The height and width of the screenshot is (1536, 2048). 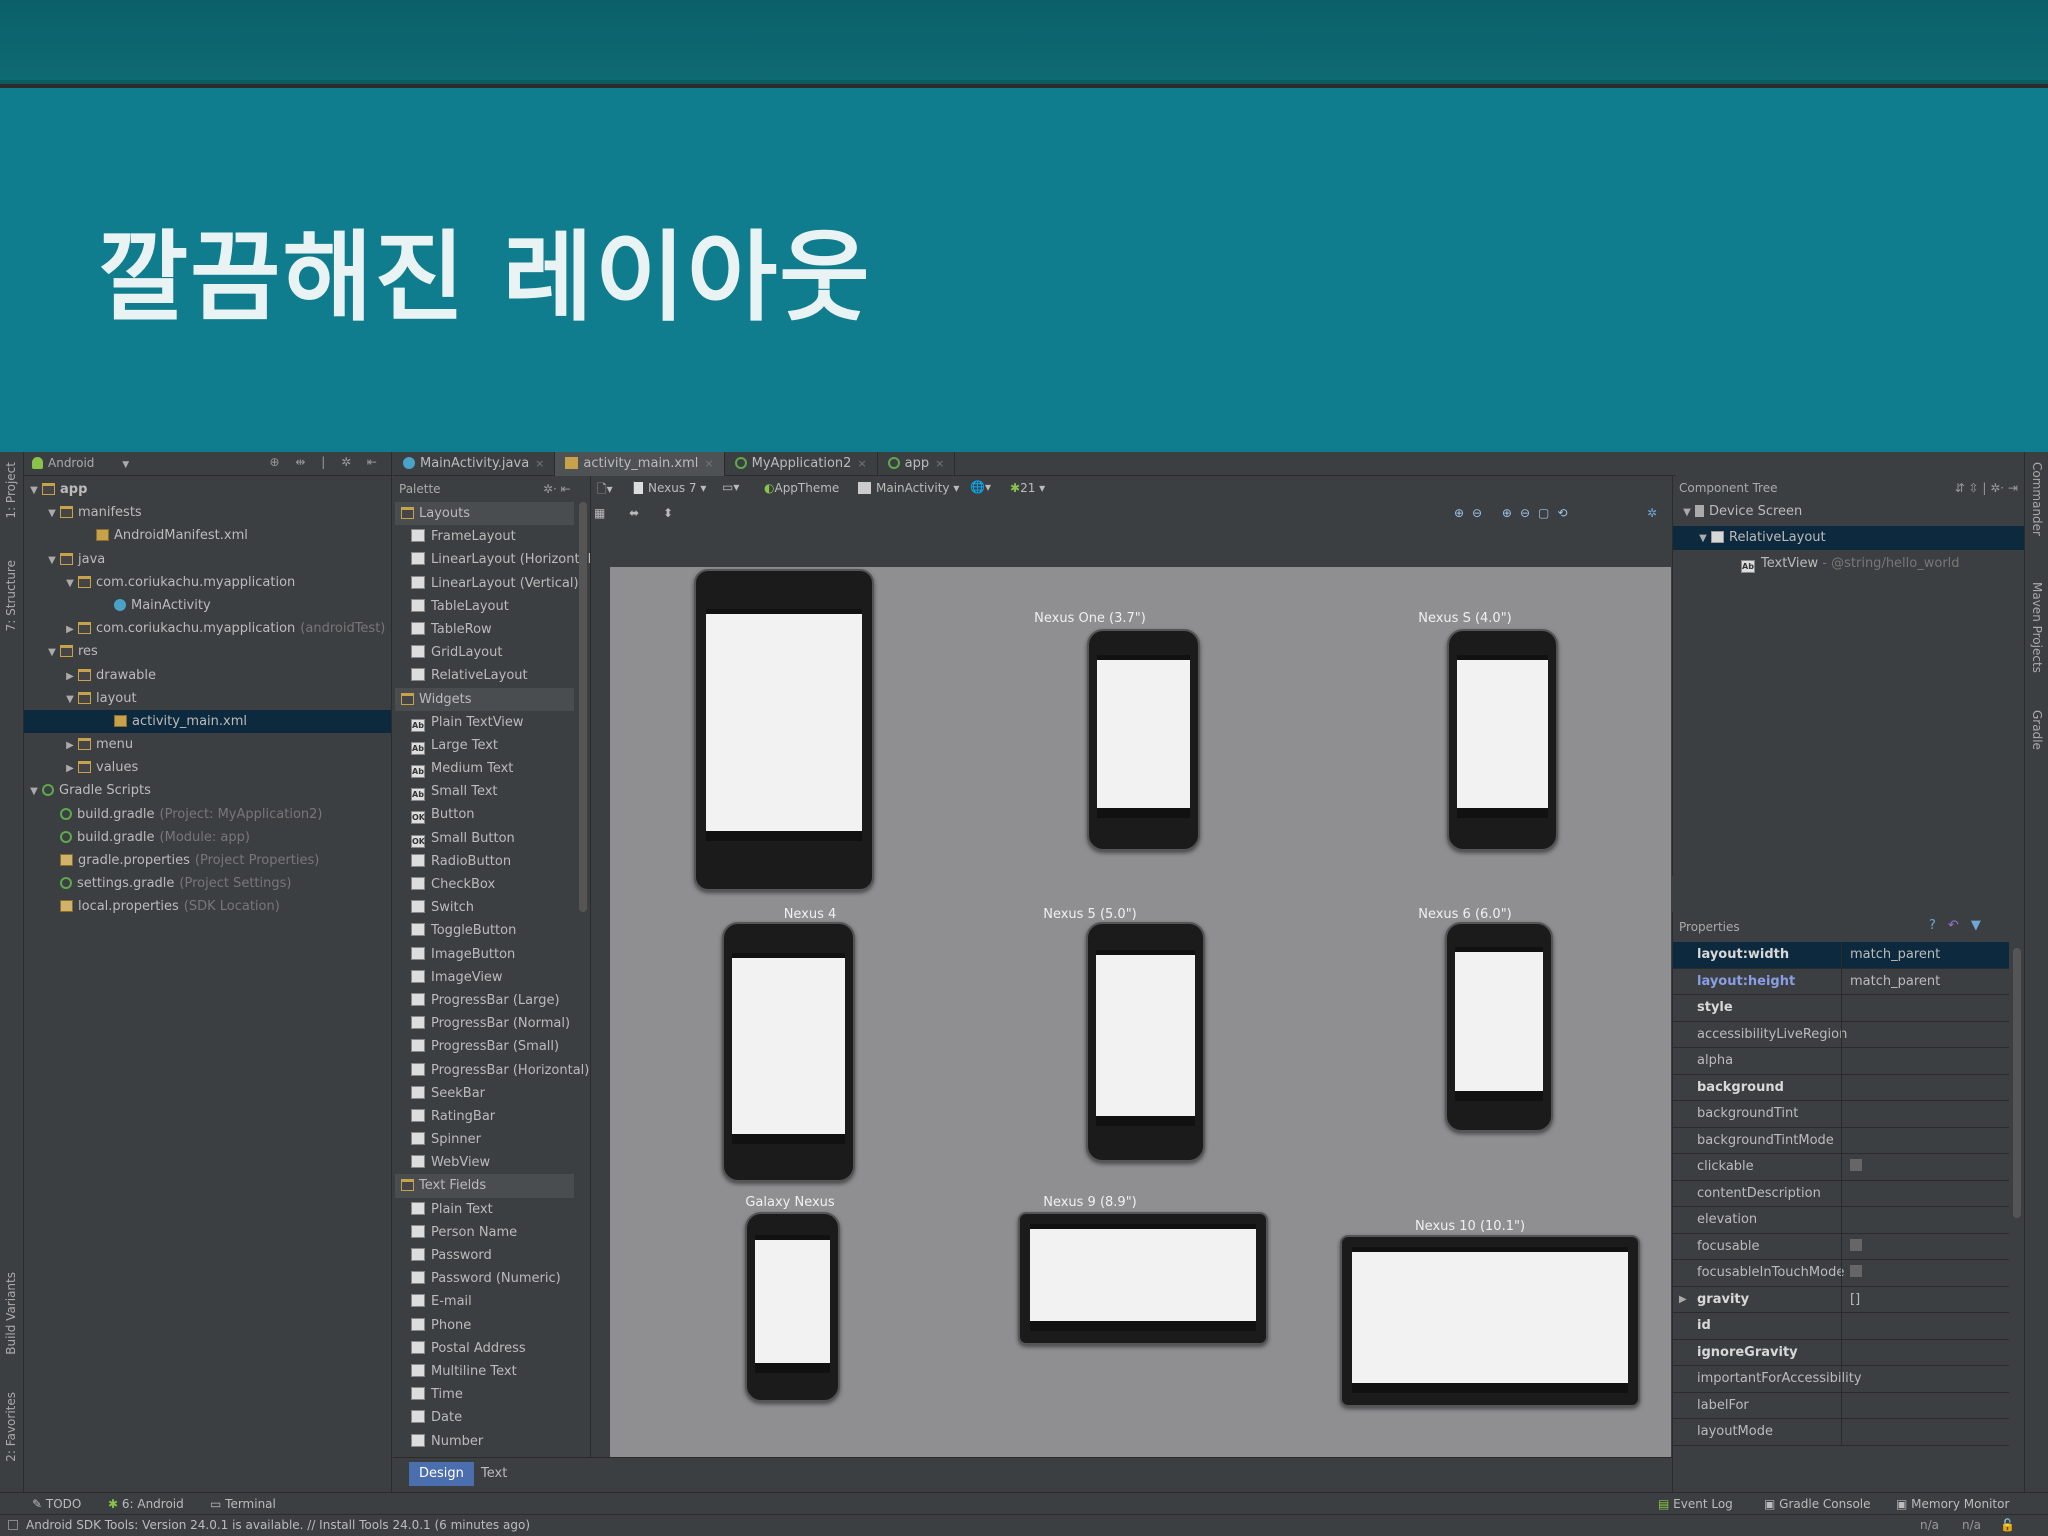 I want to click on property-row: layout:width match_parent, so click(x=1841, y=955).